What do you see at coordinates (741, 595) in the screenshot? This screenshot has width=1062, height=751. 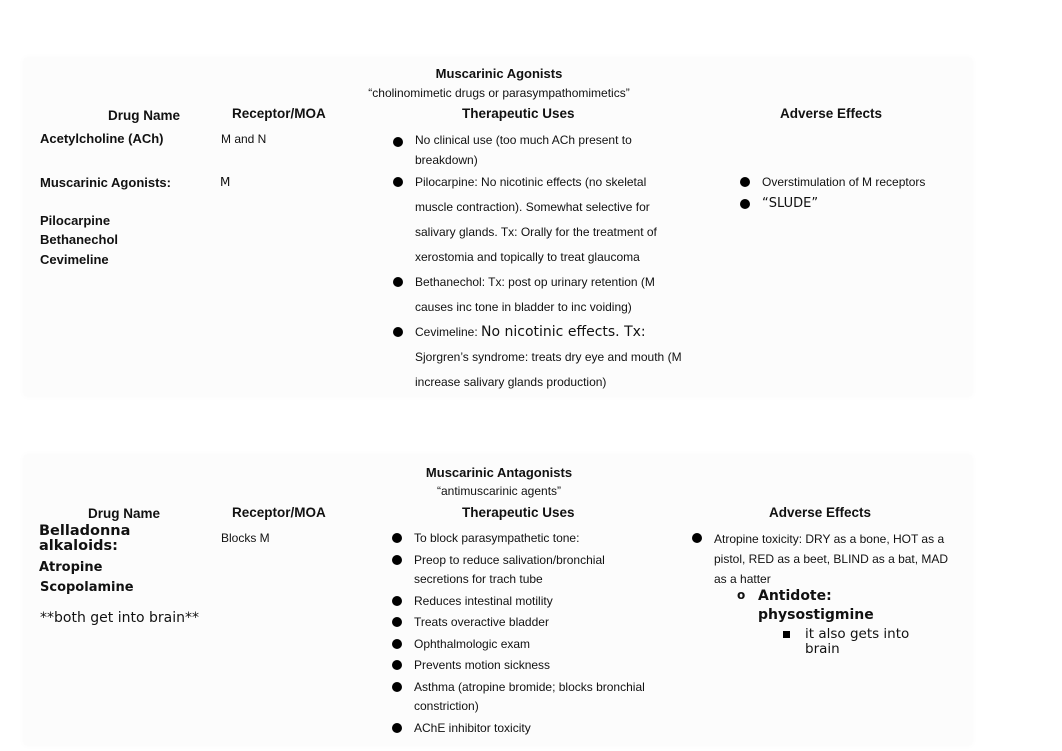 I see `hollow-bullet-icon: o` at bounding box center [741, 595].